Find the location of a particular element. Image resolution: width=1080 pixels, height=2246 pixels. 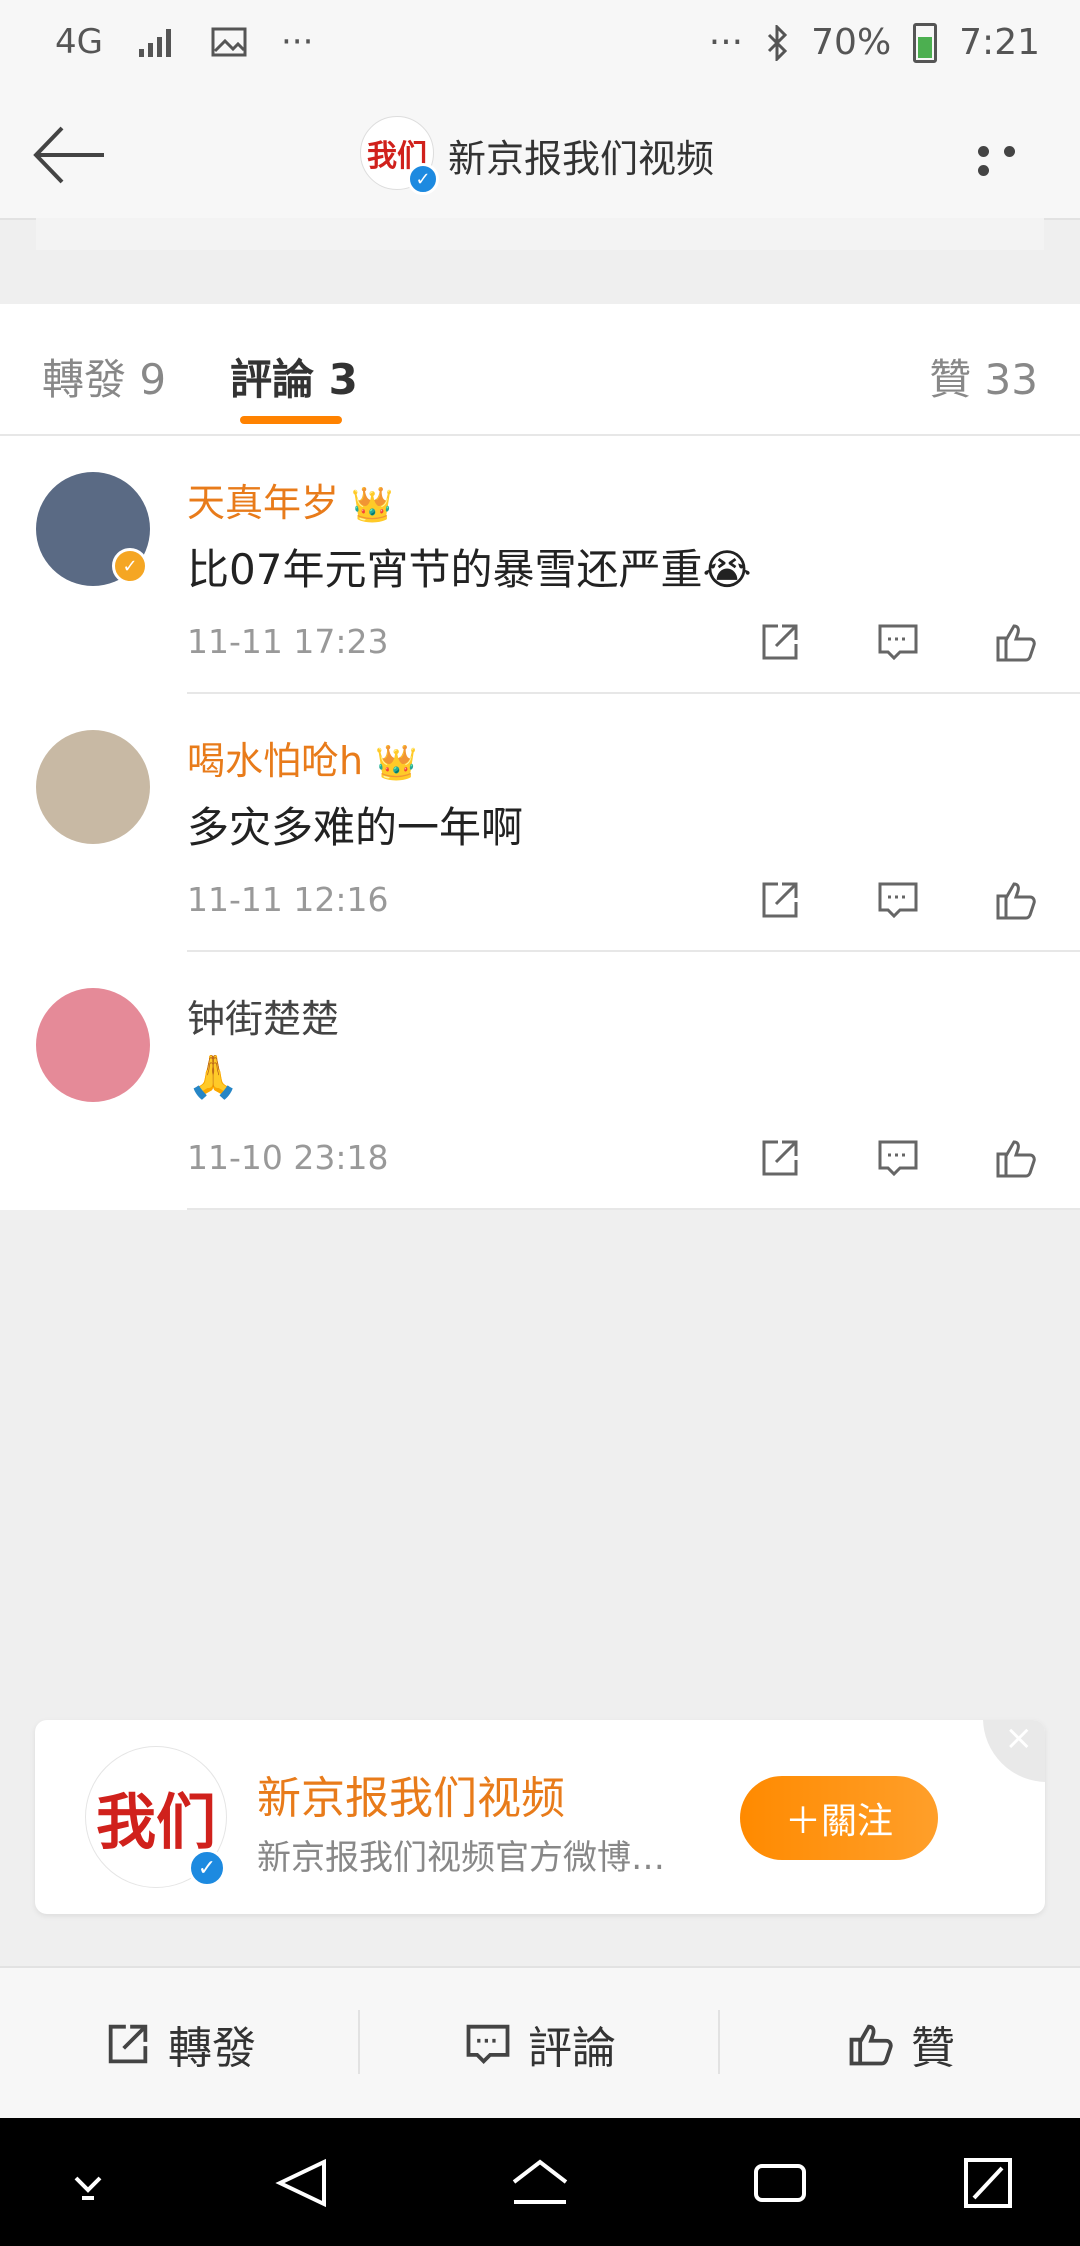

page-title: 新京报我们视频 is located at coordinates (581, 155).